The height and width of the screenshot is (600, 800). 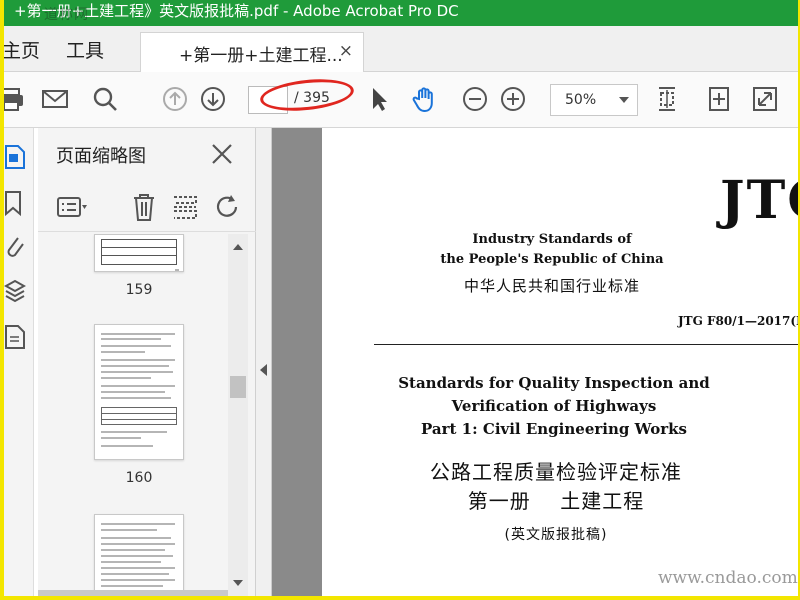 What do you see at coordinates (144, 207) in the screenshot?
I see `delete-page-icon` at bounding box center [144, 207].